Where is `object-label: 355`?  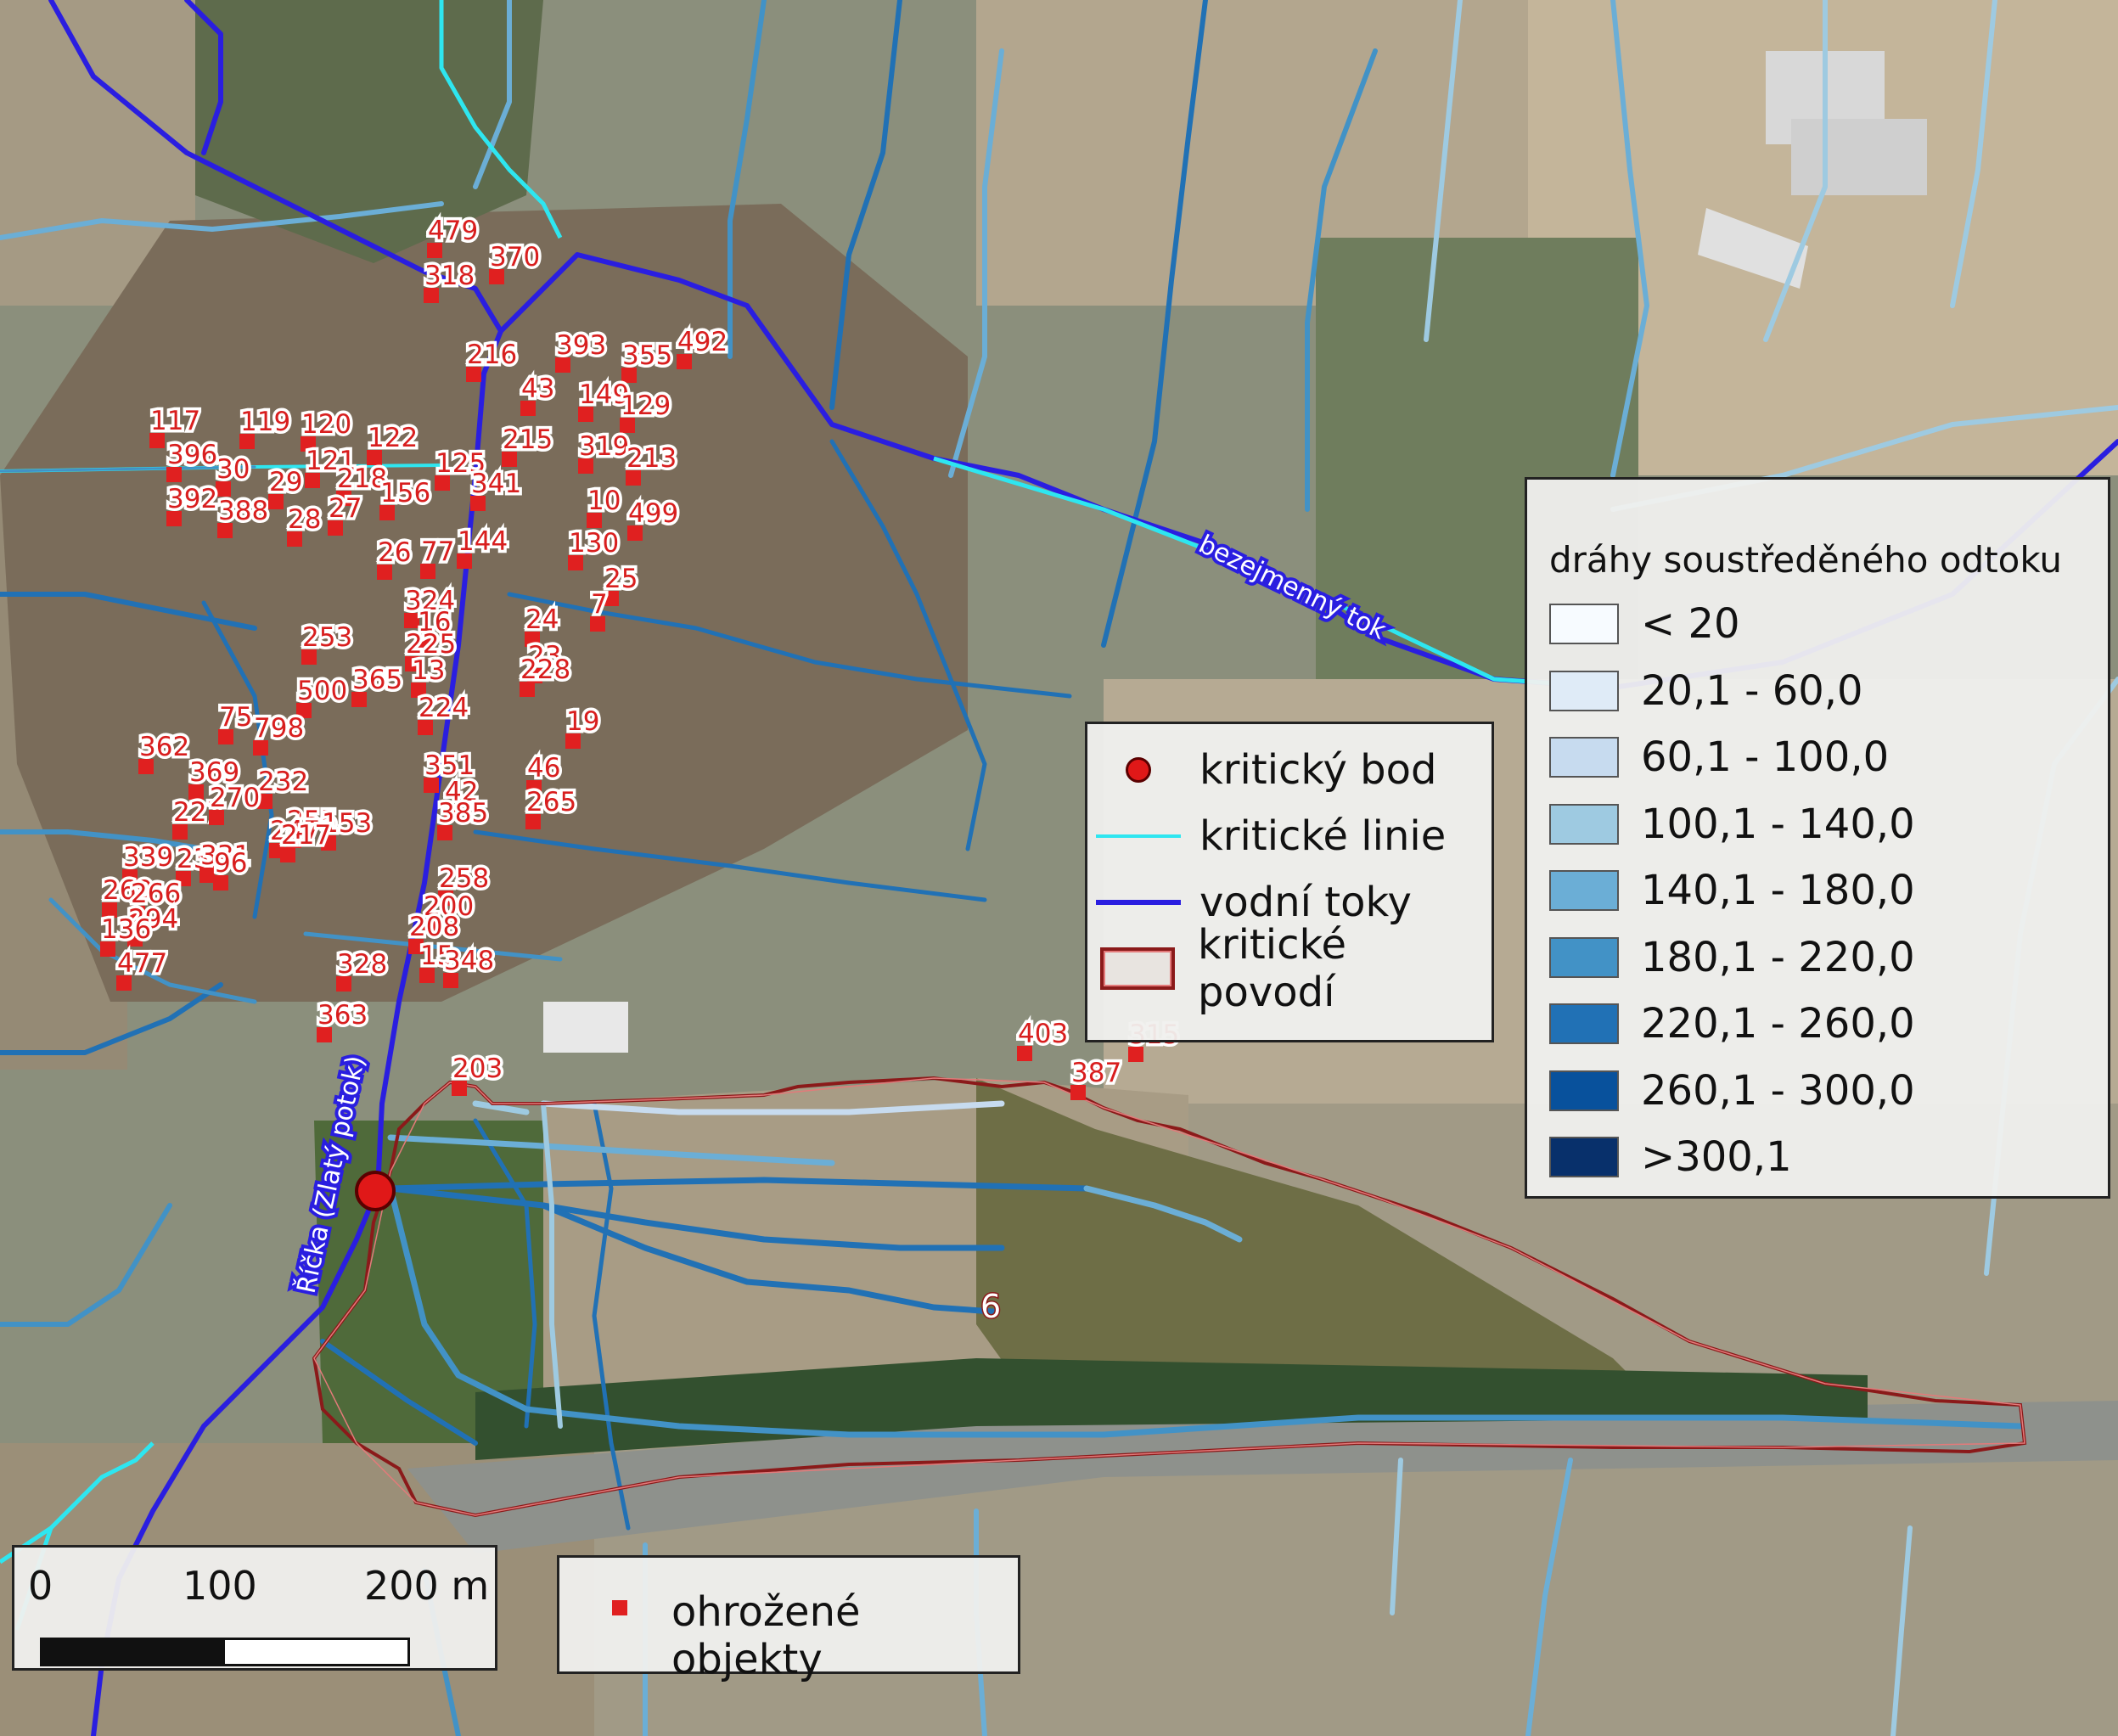
object-label: 355 is located at coordinates (647, 356).